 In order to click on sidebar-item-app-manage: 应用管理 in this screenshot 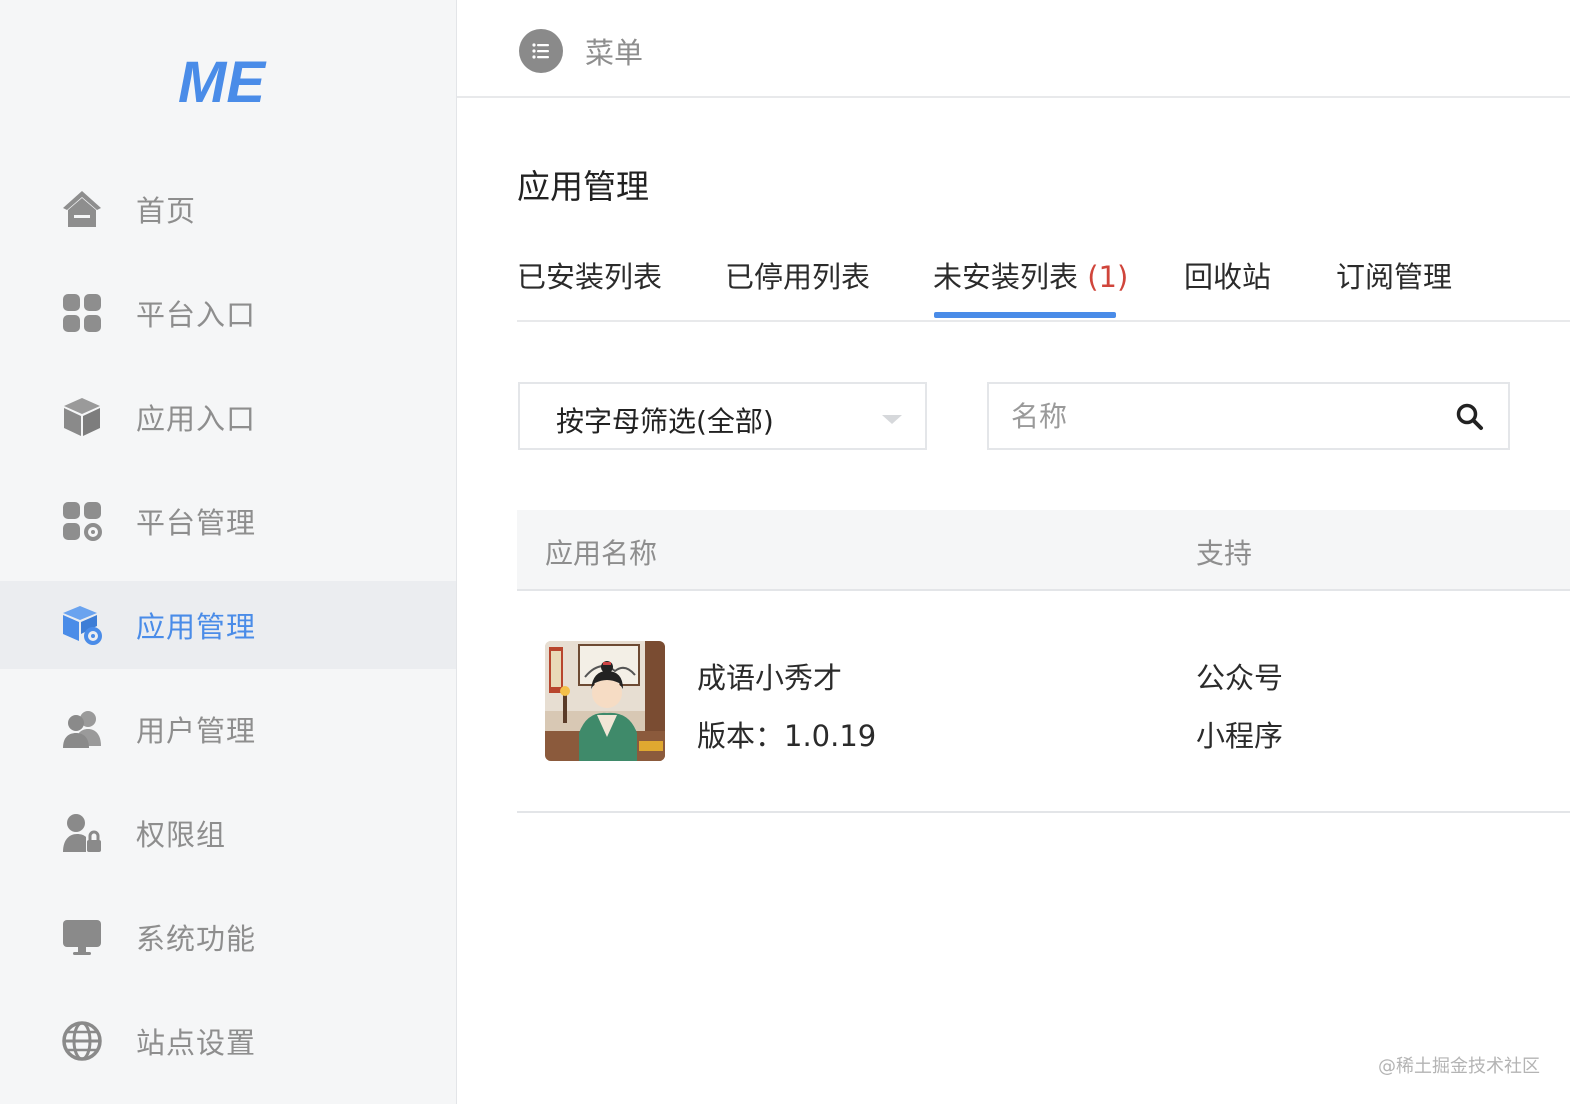, I will do `click(228, 625)`.